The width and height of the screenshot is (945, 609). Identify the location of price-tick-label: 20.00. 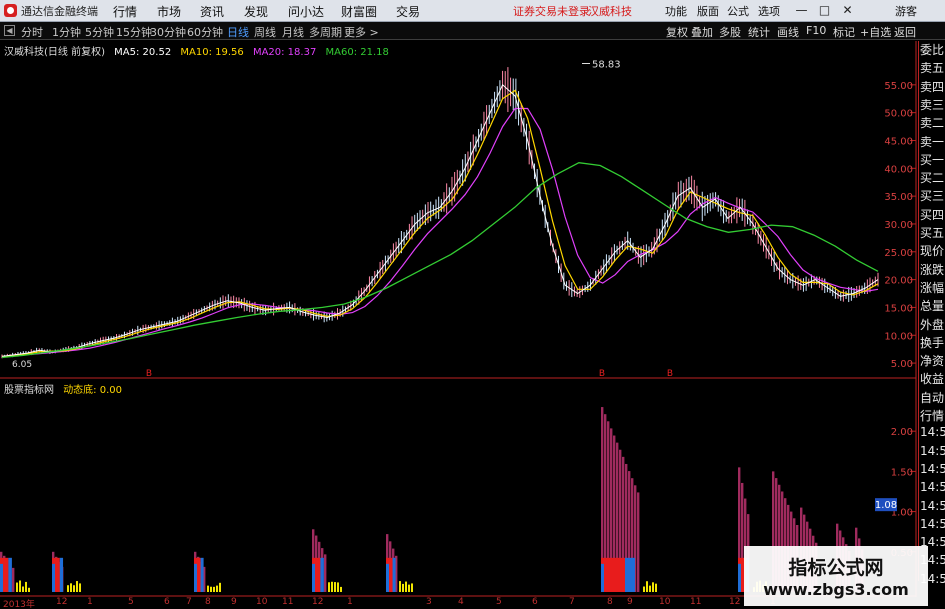
(898, 281).